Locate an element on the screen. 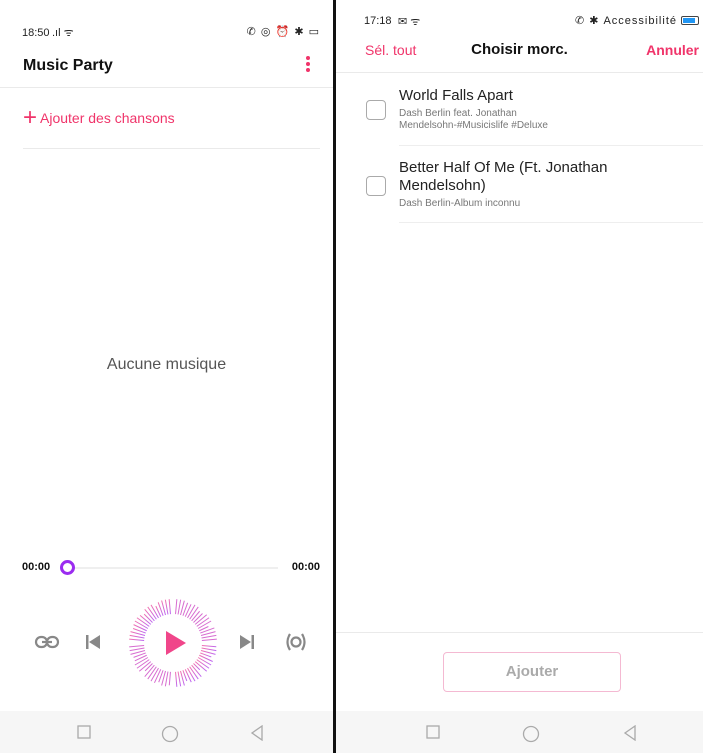  song-meta: Mendelsohn-#Musicislife #Deluxe is located at coordinates (473, 125).